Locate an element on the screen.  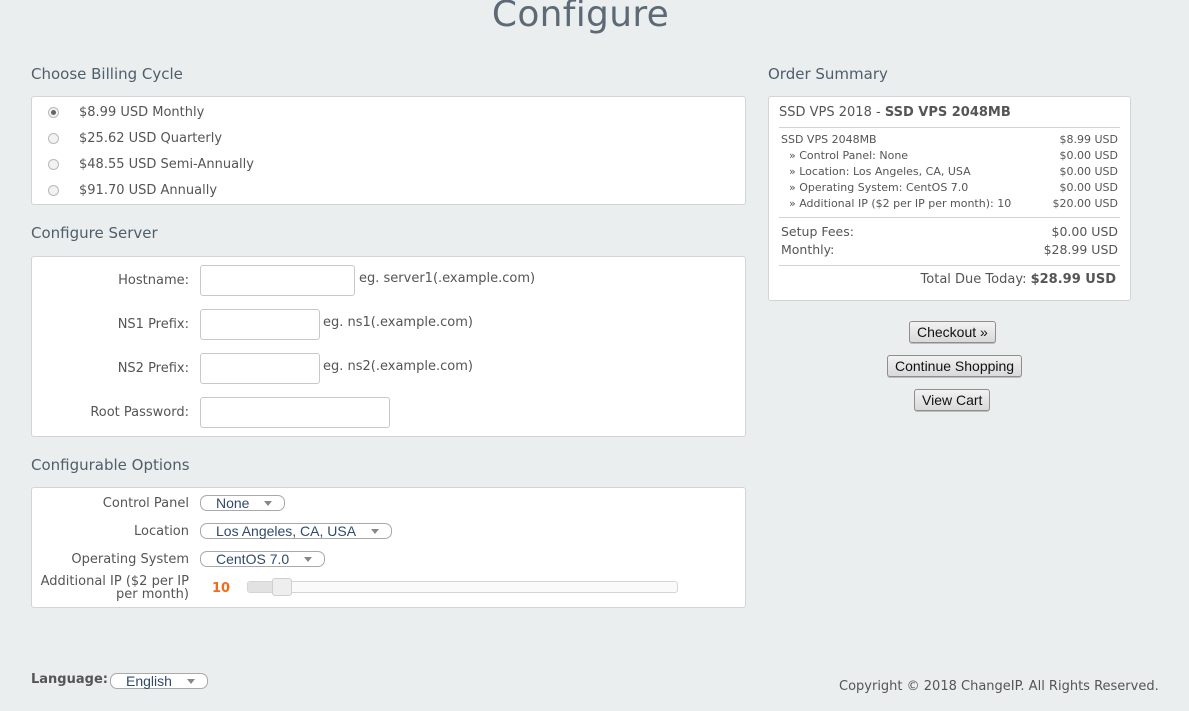
ns1-prefix-input is located at coordinates (260, 324).